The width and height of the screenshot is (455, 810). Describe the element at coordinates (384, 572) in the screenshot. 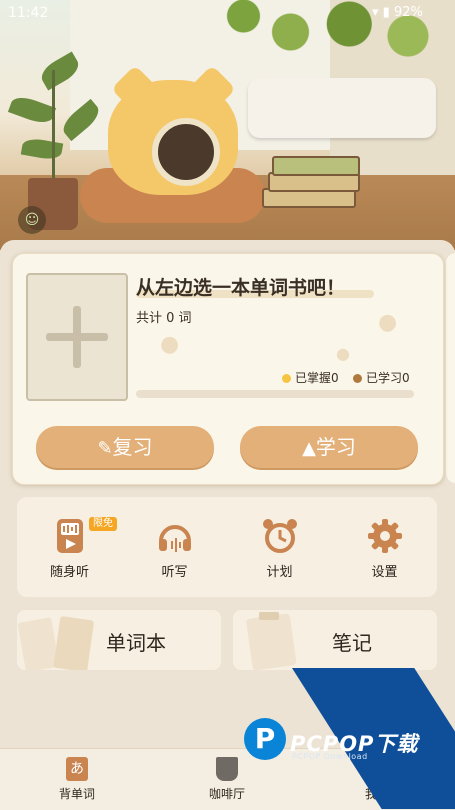

I see `tool-label: 设置` at that location.